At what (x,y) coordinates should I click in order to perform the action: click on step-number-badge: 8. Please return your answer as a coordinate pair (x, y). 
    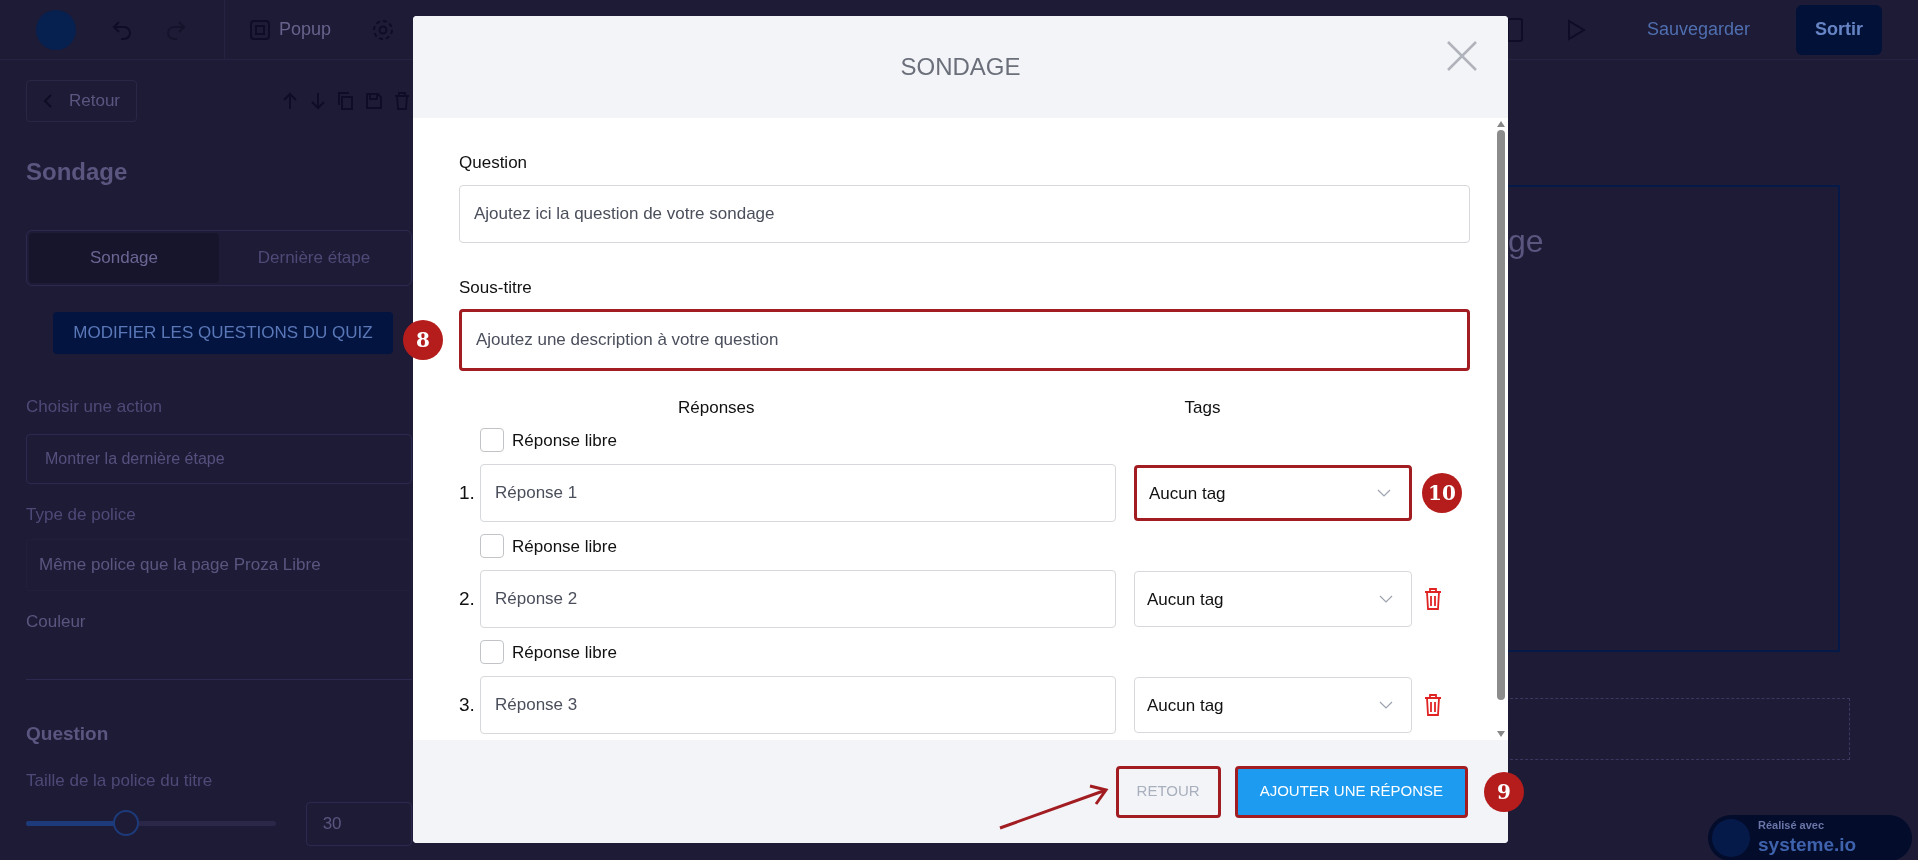
    Looking at the image, I should click on (423, 339).